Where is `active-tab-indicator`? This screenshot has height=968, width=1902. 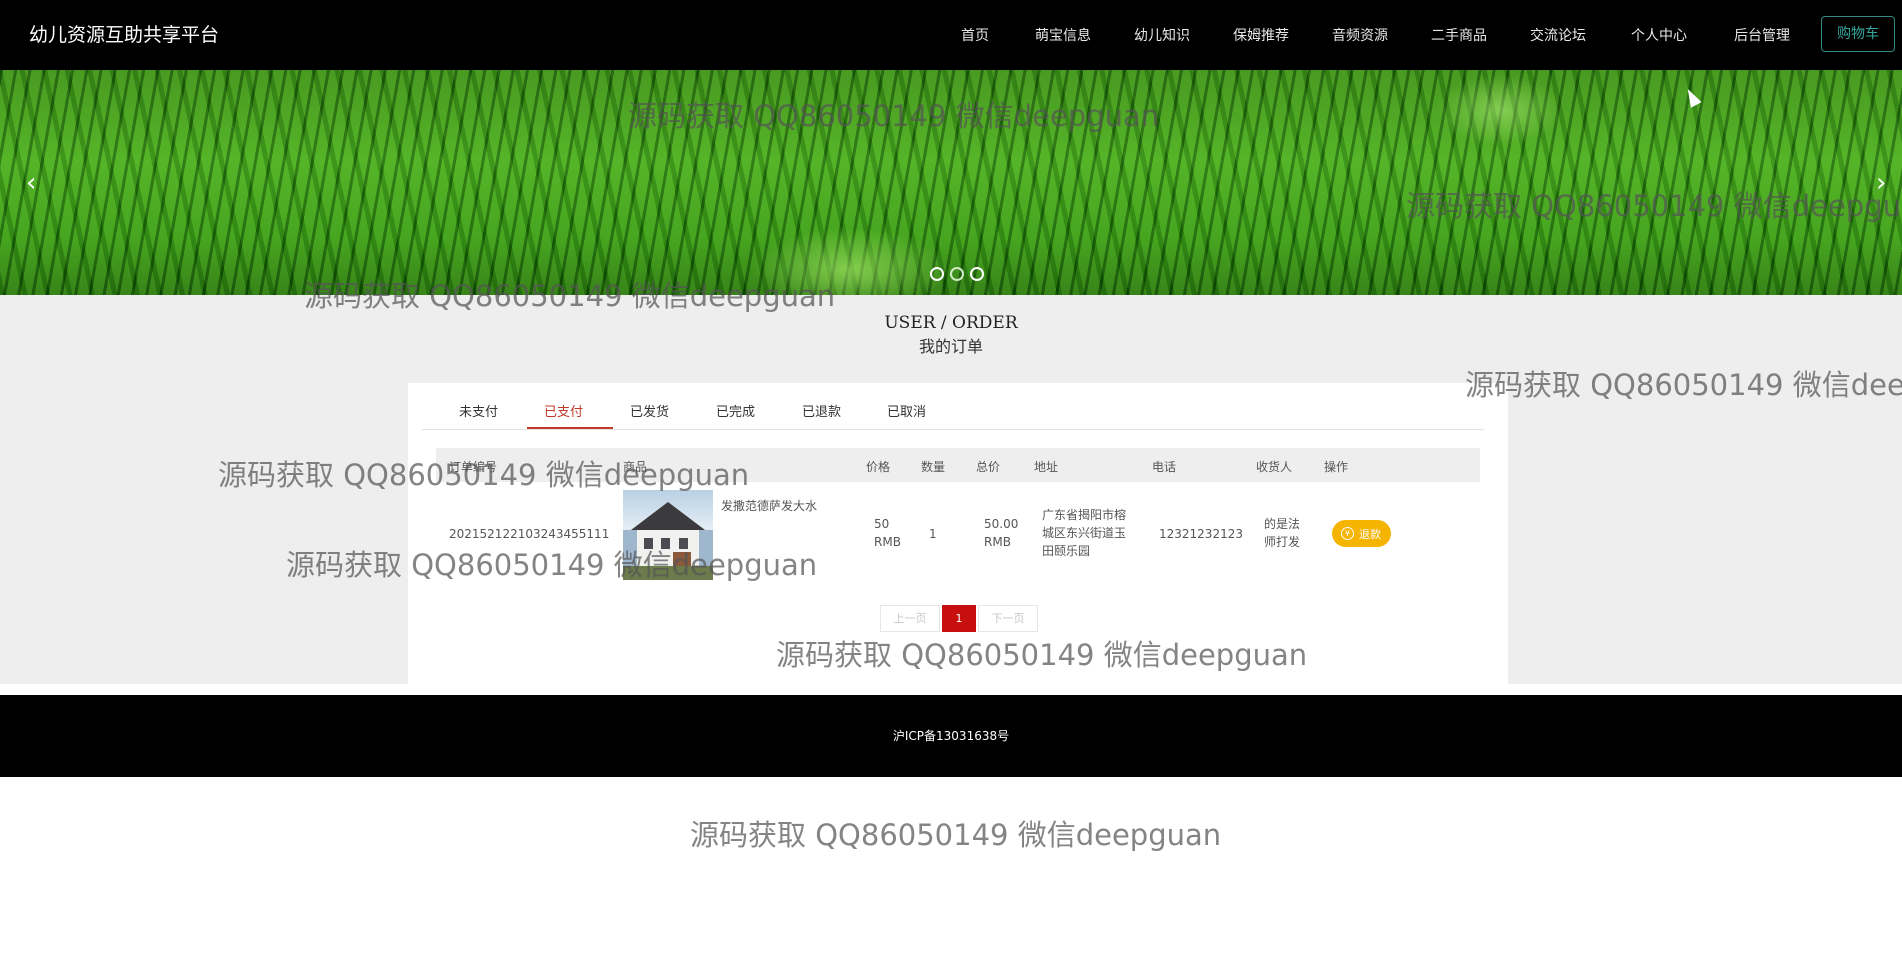
active-tab-indicator is located at coordinates (570, 428).